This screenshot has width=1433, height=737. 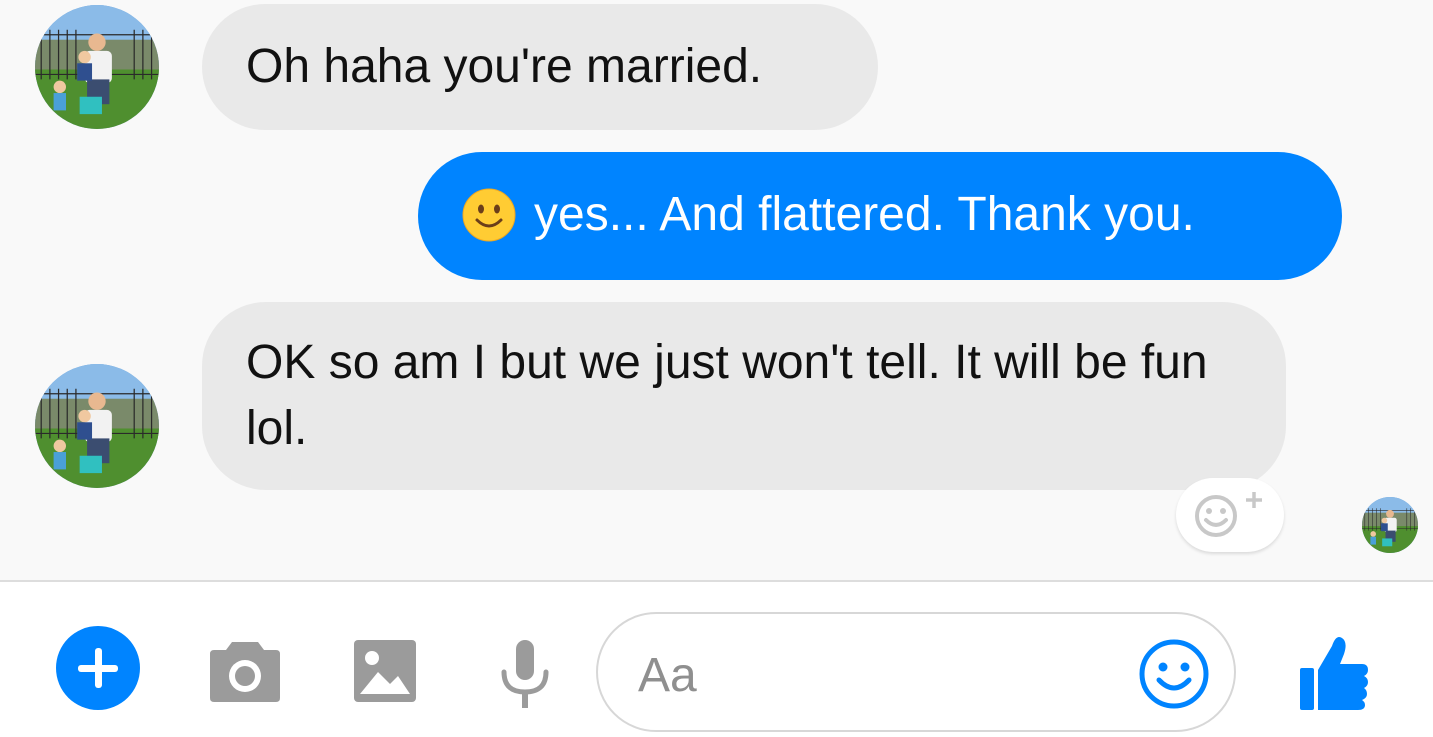 What do you see at coordinates (504, 66) in the screenshot?
I see `message-text: Oh haha you're married.` at bounding box center [504, 66].